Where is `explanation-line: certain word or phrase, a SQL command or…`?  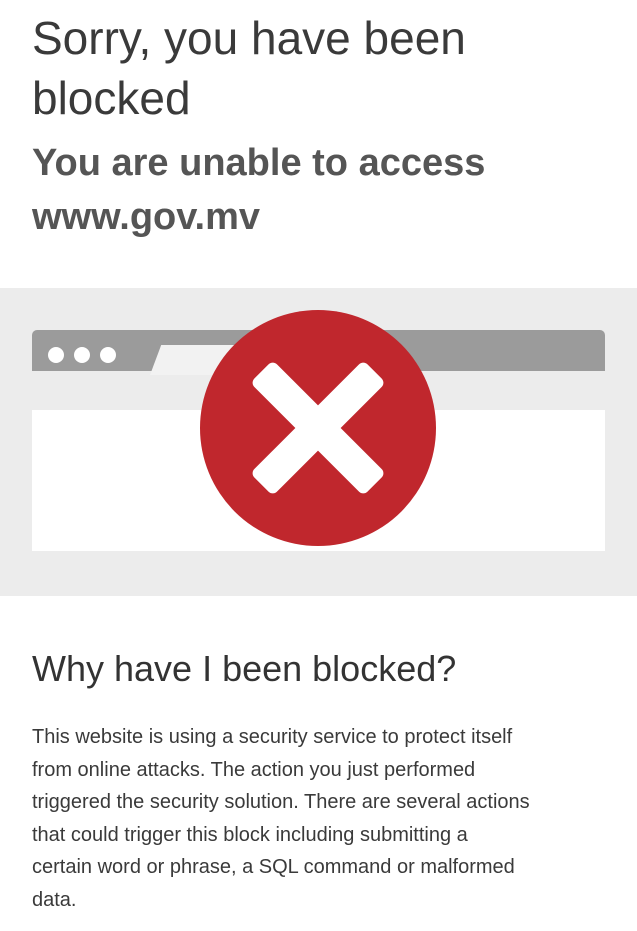
explanation-line: certain word or phrase, a SQL command or… is located at coordinates (273, 867).